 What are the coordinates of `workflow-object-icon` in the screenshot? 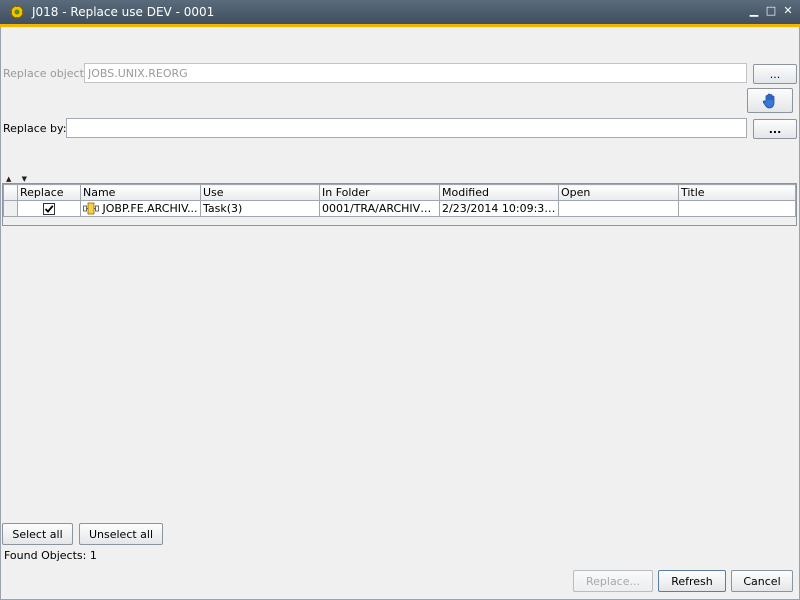 It's located at (91, 208).